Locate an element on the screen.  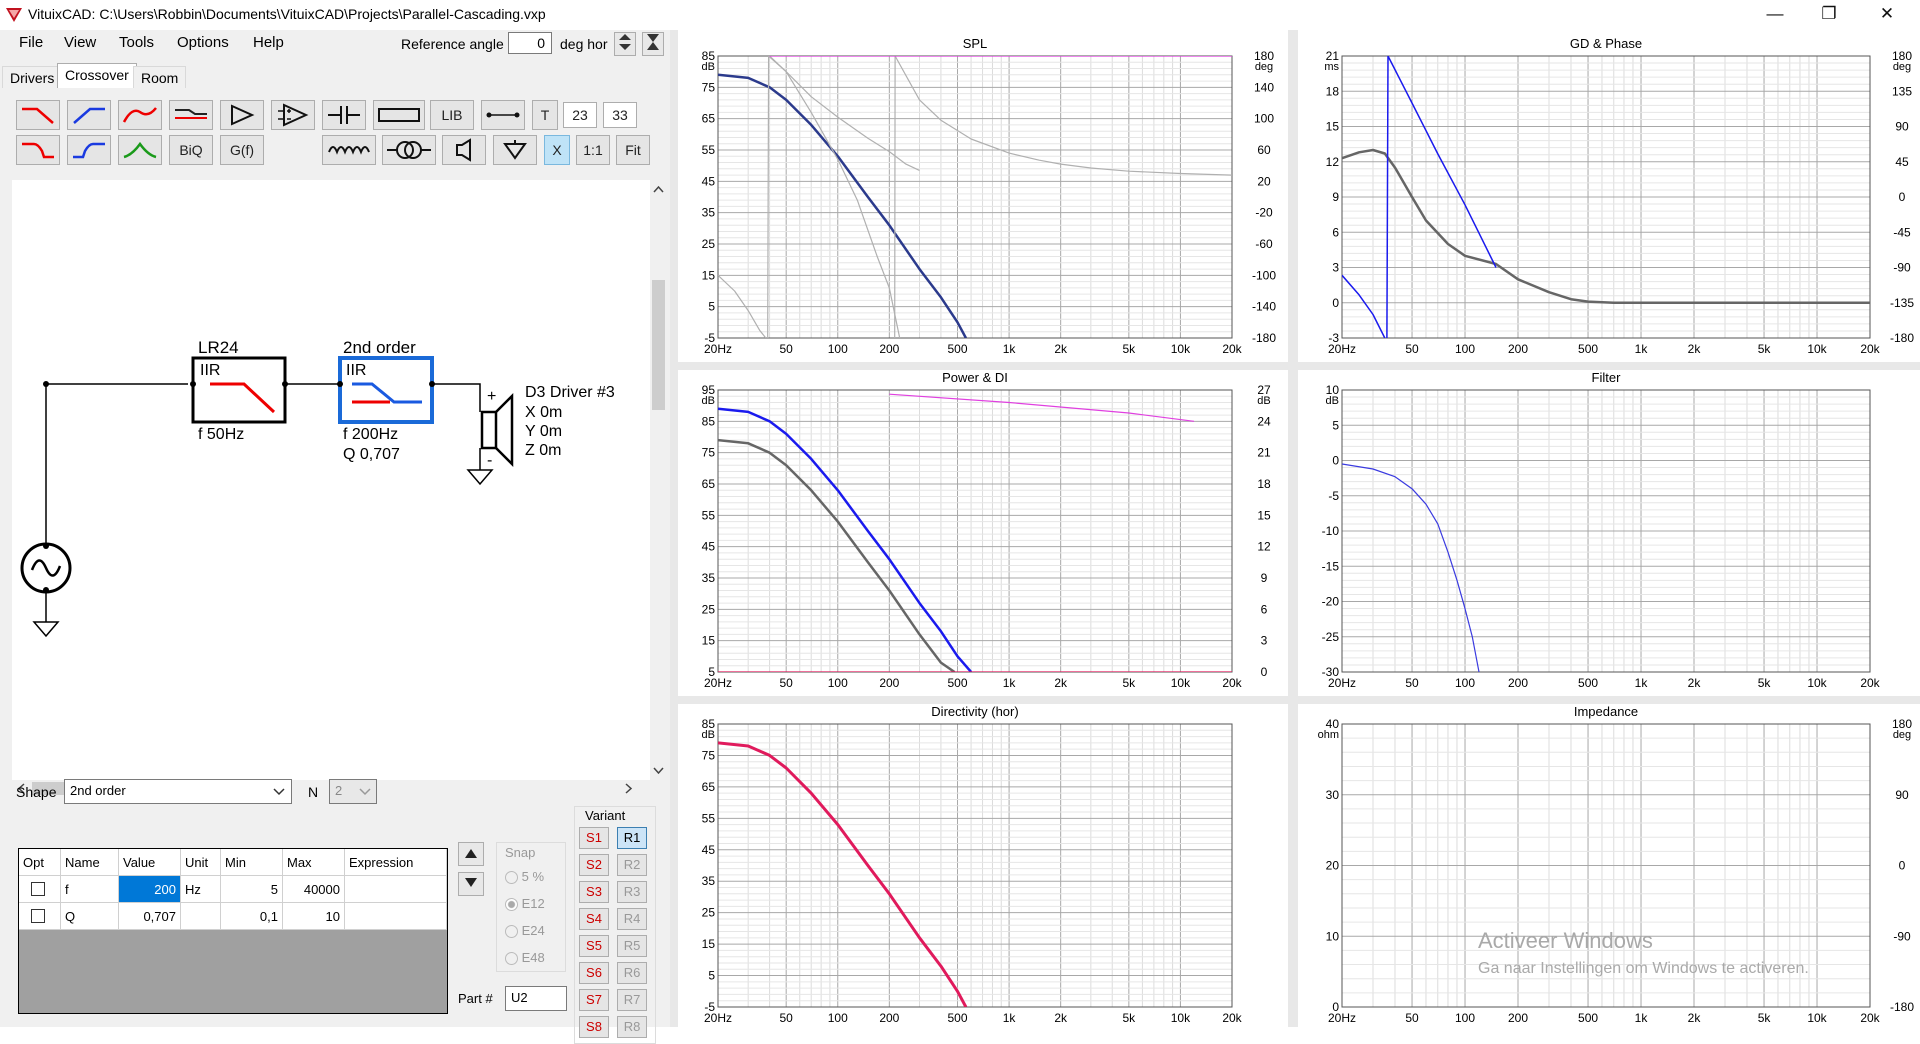
signal-source-icon is located at coordinates (46, 568).